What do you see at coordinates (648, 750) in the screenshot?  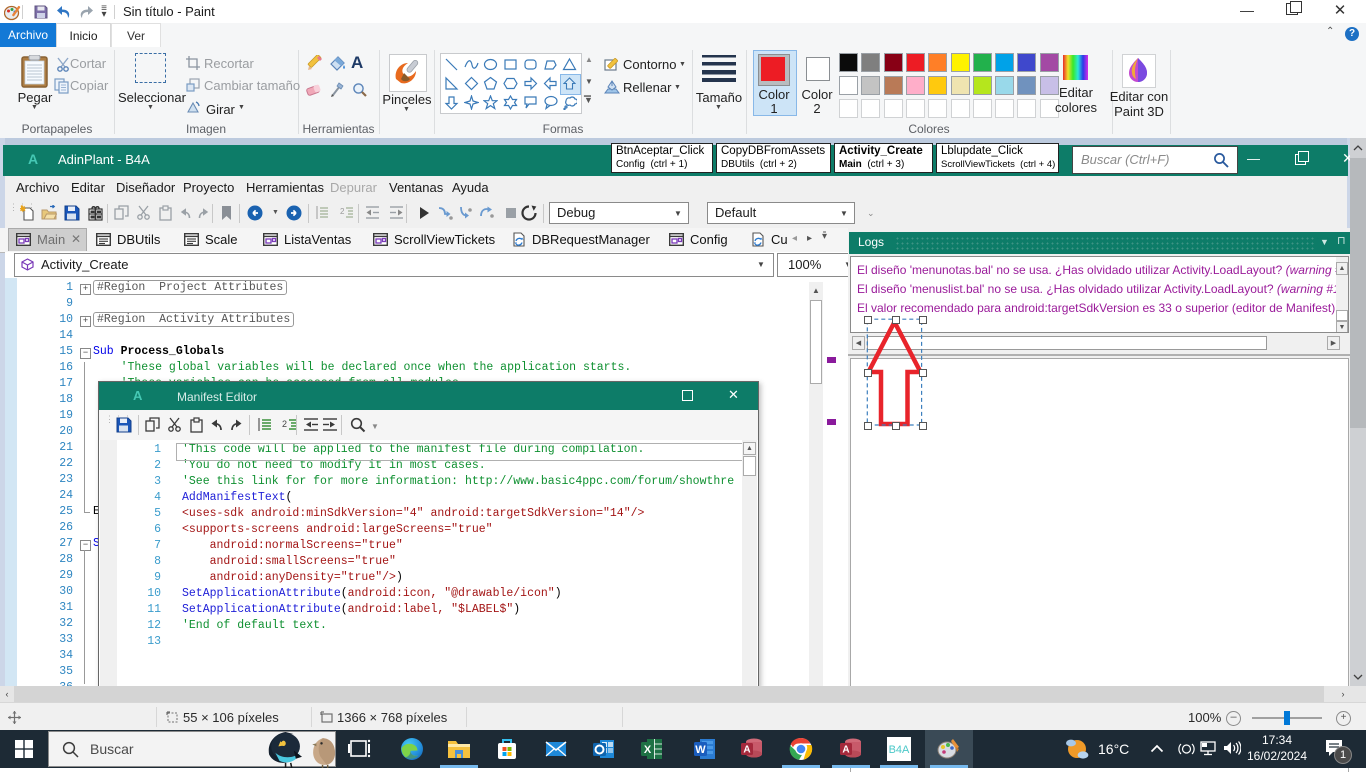 I see `svg-text: X` at bounding box center [648, 750].